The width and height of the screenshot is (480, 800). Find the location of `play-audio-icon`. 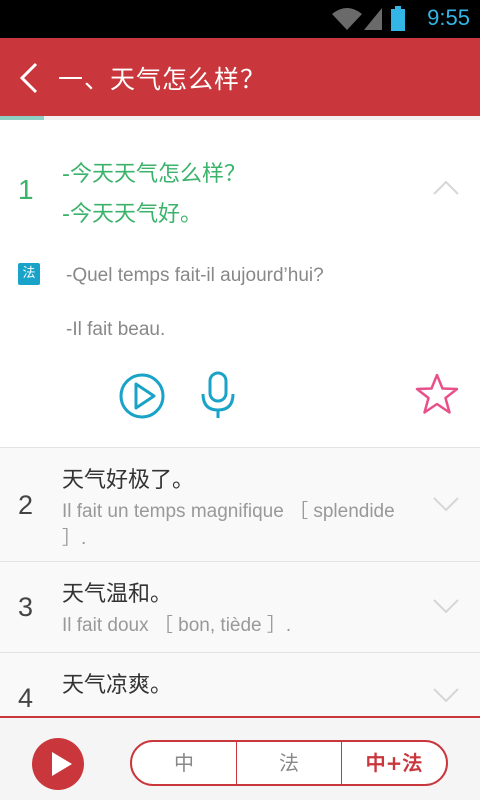

play-audio-icon is located at coordinates (142, 396).